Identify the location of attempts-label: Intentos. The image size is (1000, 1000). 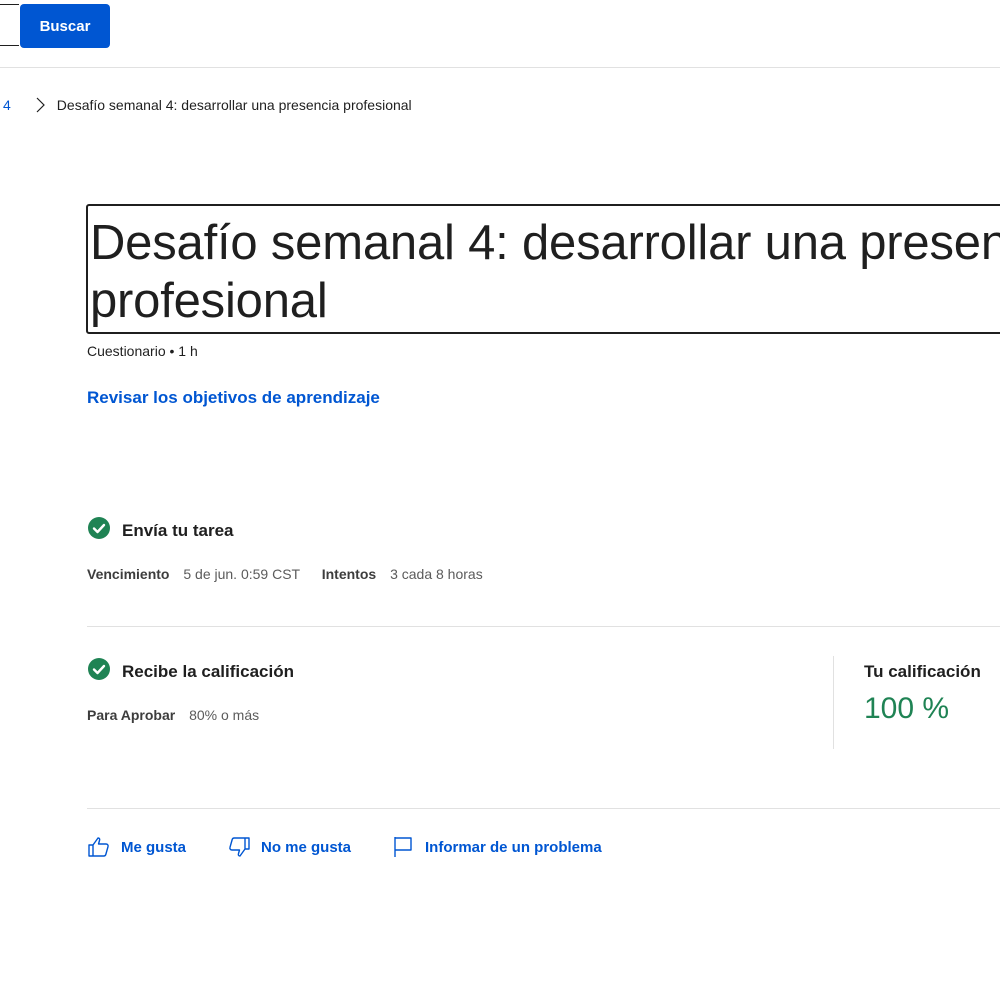
(349, 574).